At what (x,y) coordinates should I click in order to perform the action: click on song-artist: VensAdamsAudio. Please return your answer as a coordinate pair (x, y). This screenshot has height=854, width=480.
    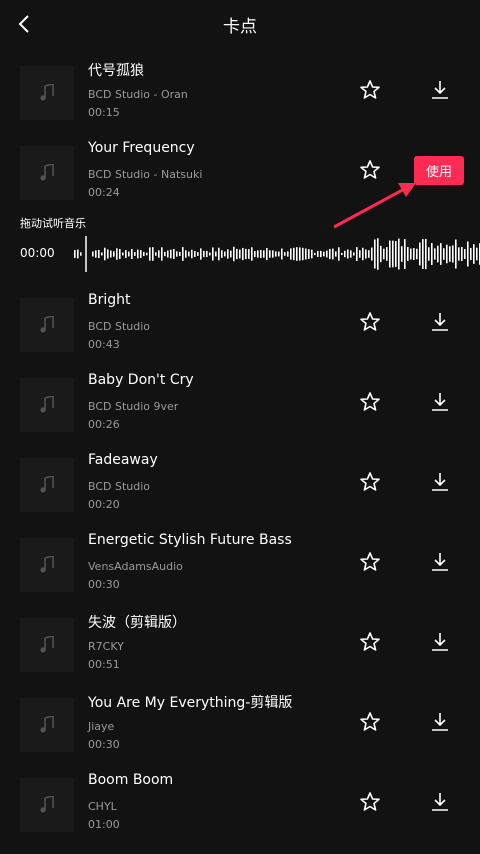
    Looking at the image, I should click on (135, 566).